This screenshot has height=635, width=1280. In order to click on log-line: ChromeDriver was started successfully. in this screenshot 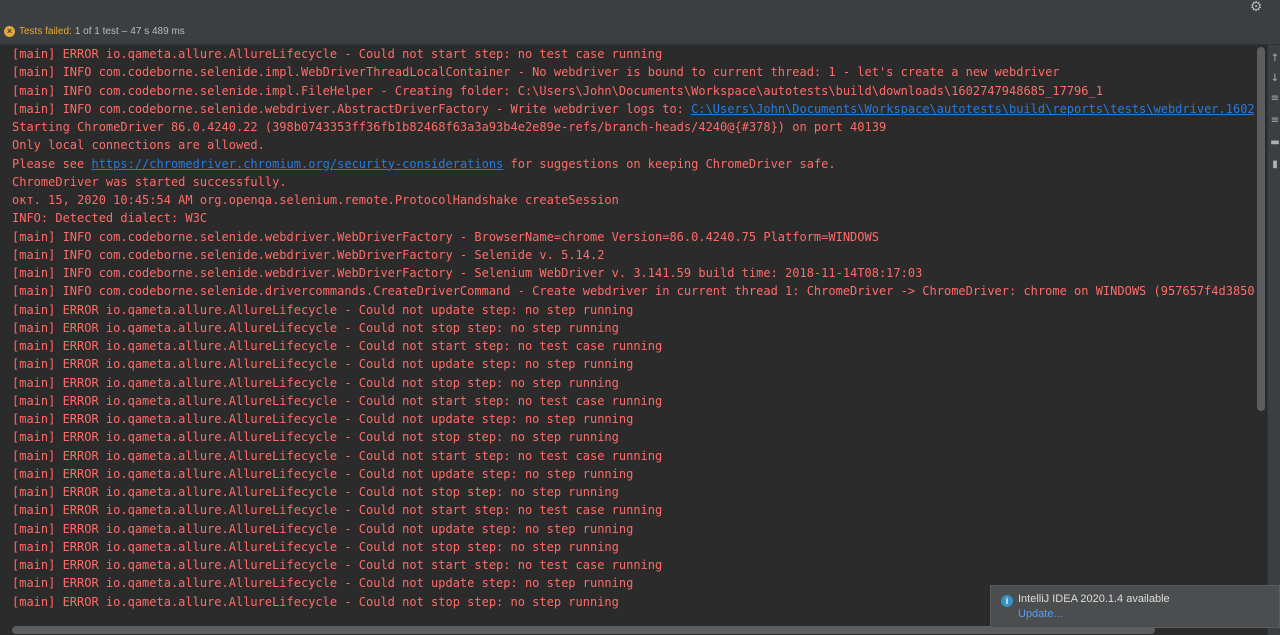, I will do `click(149, 182)`.